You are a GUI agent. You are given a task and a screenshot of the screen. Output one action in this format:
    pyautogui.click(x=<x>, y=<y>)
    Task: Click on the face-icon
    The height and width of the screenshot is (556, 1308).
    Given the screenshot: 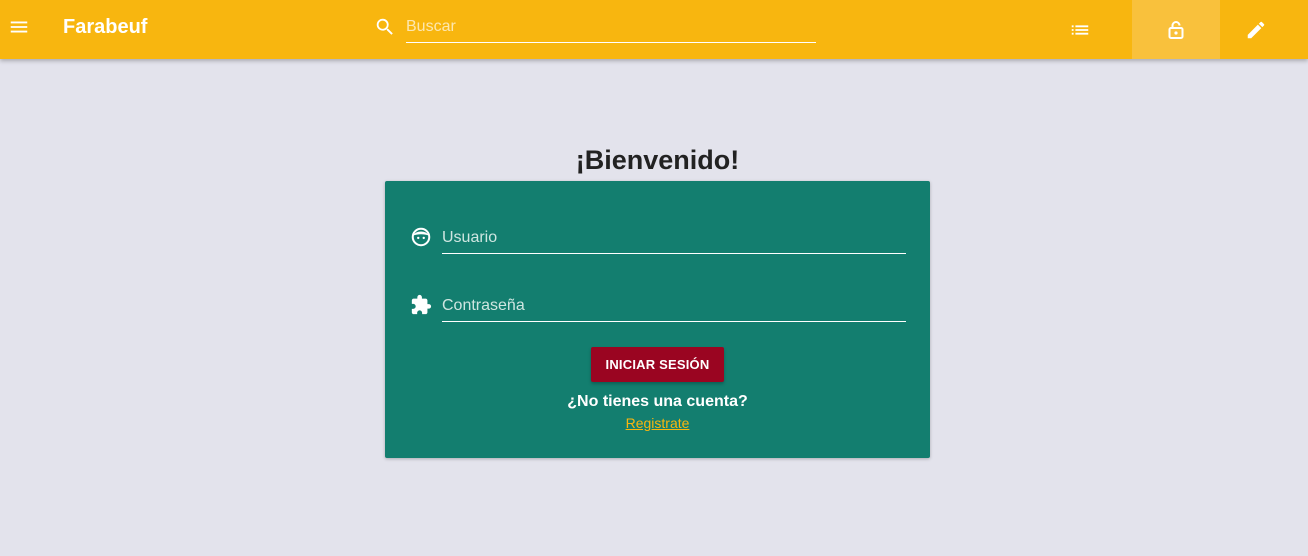 What is the action you would take?
    pyautogui.click(x=421, y=237)
    